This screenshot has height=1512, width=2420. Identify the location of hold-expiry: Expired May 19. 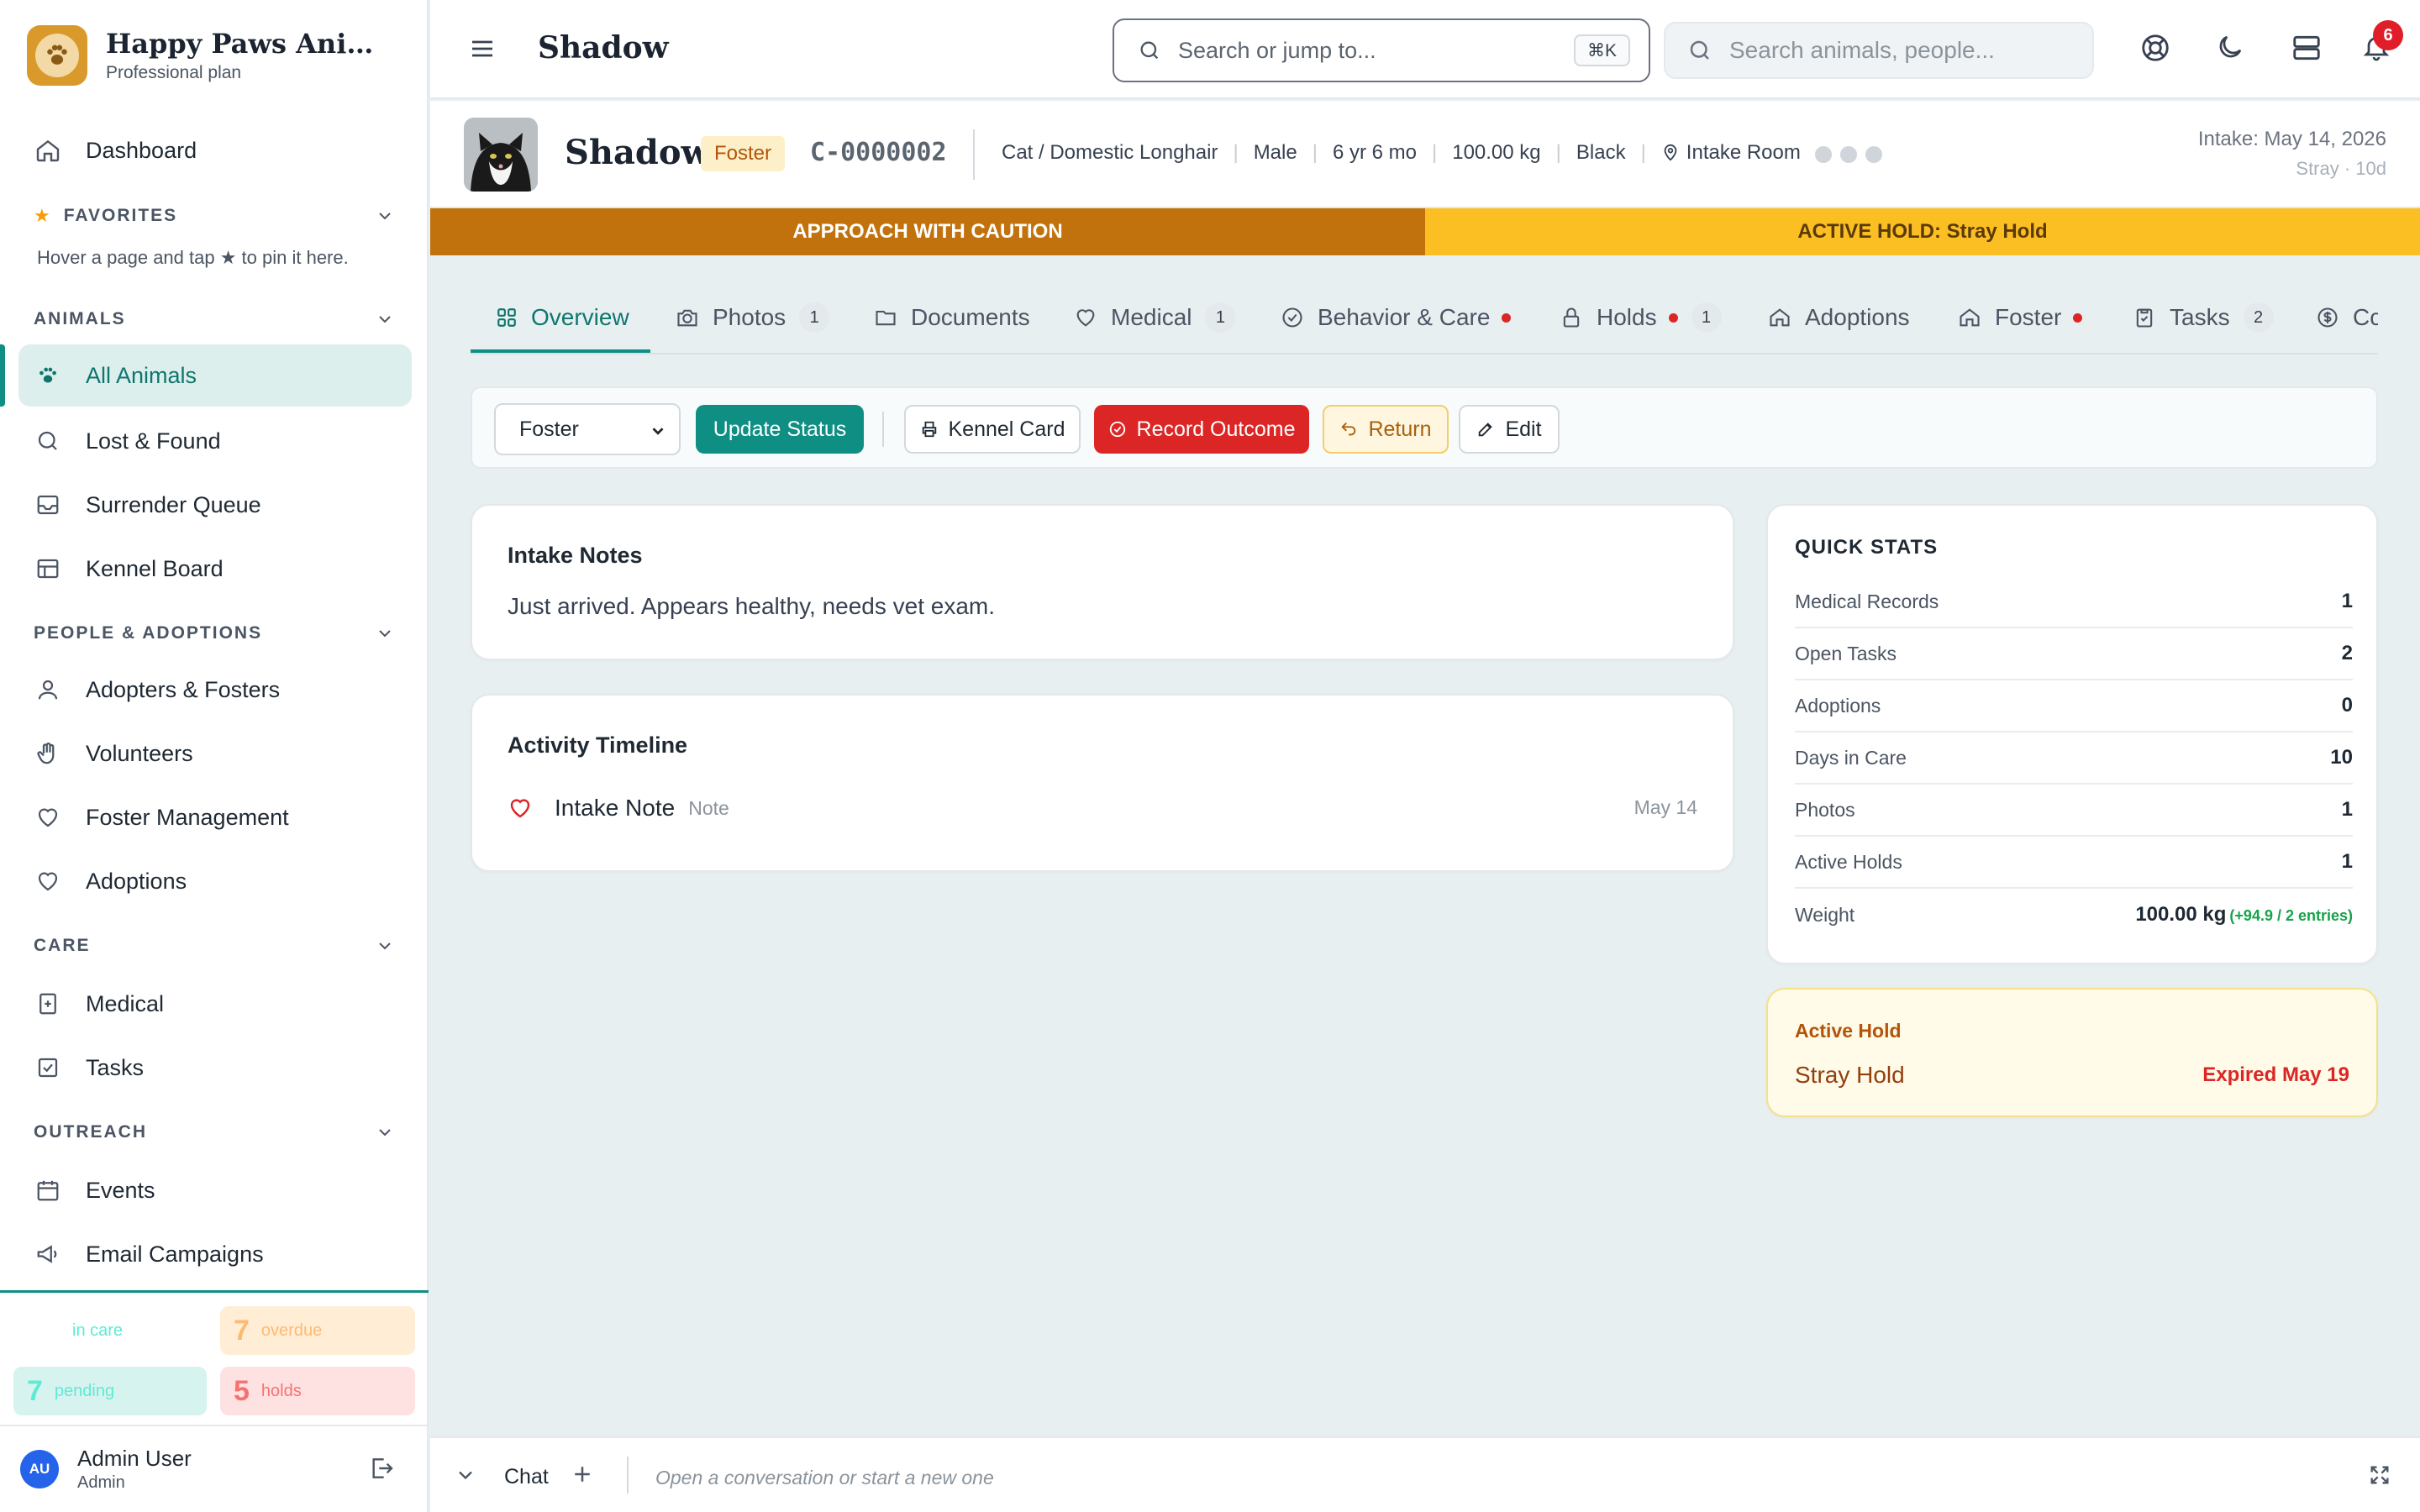
(2275, 1074).